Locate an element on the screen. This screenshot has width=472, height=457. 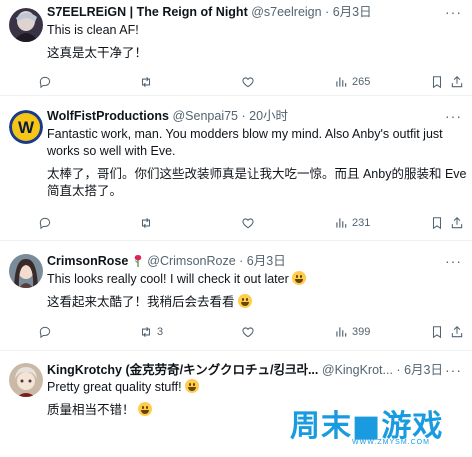
handle: @s7eelreign is located at coordinates (286, 12).